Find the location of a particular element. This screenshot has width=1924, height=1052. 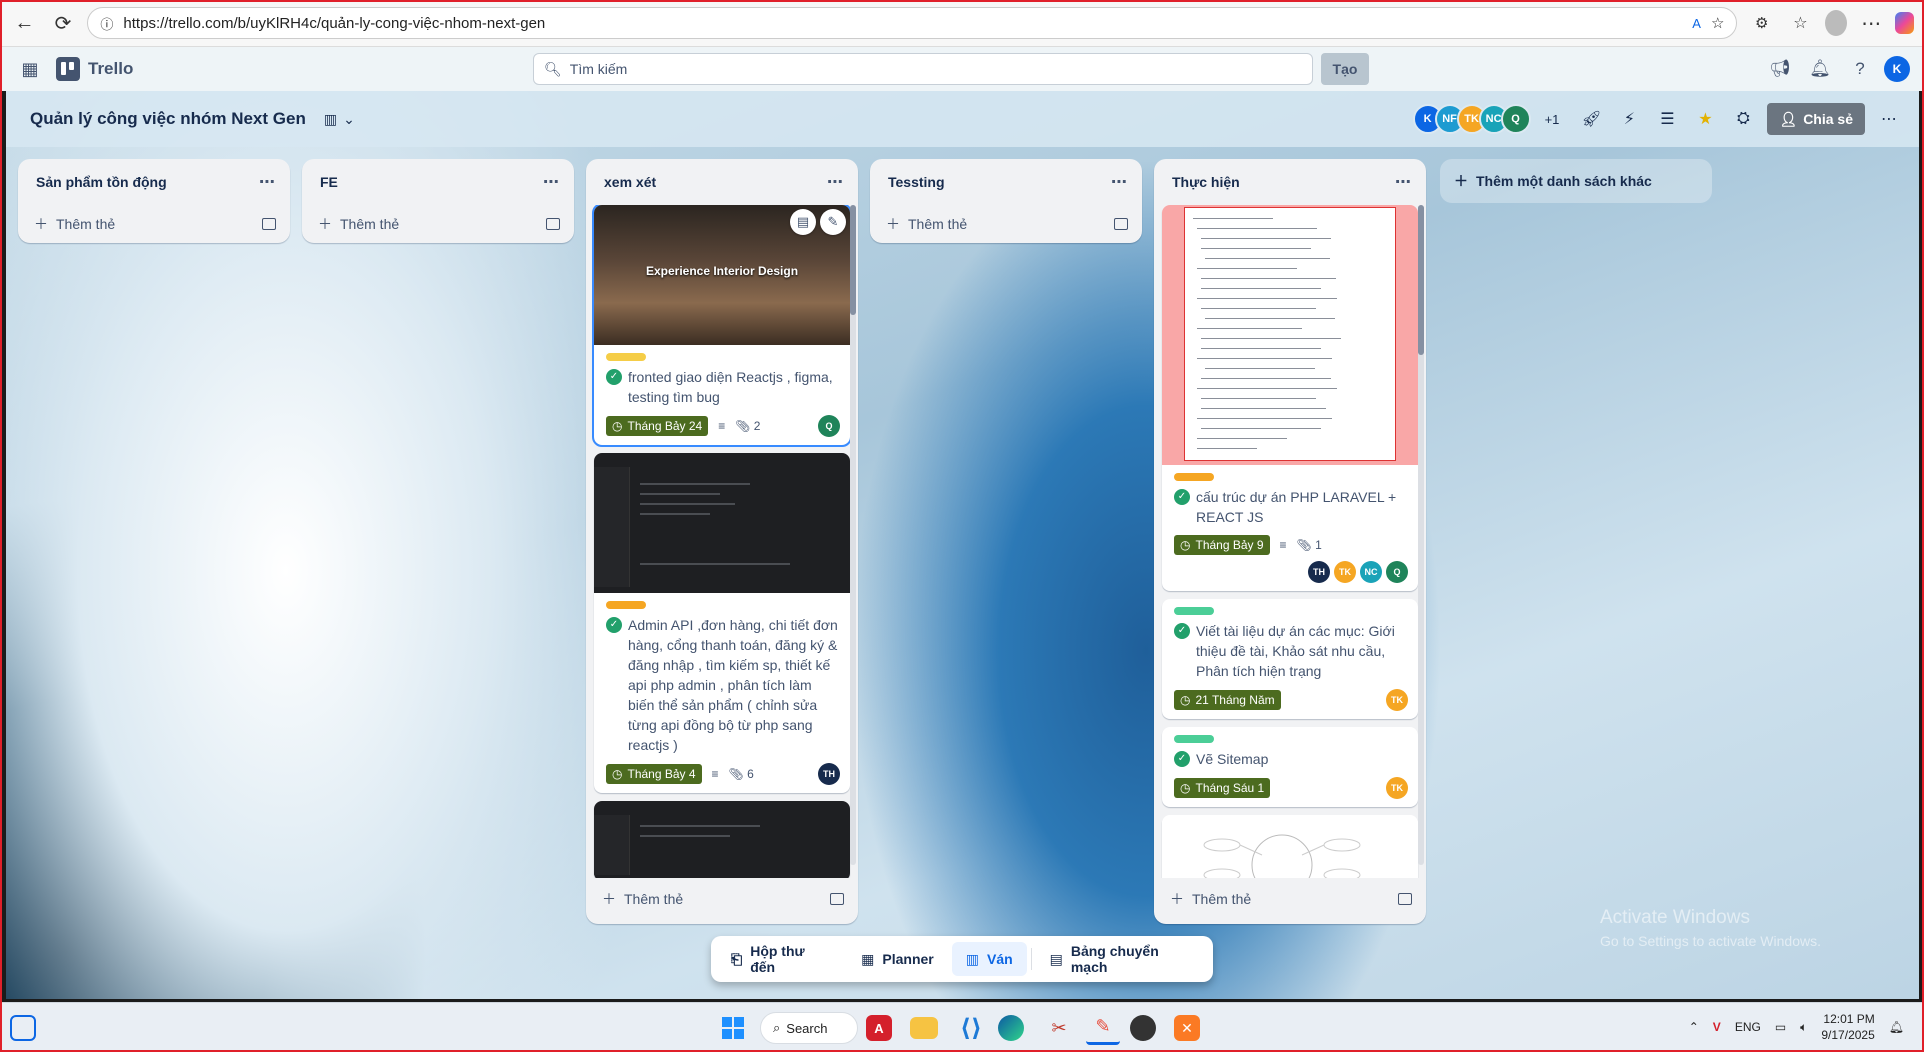

due-date-badge: ◷ Tháng Bảy 4 is located at coordinates (654, 774).